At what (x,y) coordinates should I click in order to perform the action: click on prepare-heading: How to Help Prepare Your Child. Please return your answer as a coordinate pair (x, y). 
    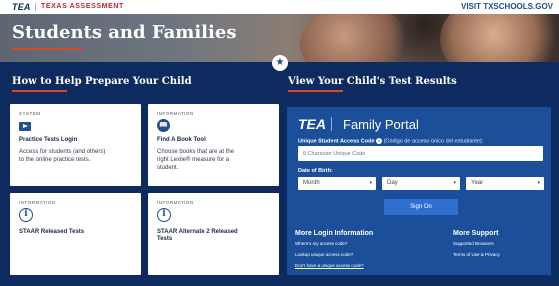
    Looking at the image, I should click on (102, 81).